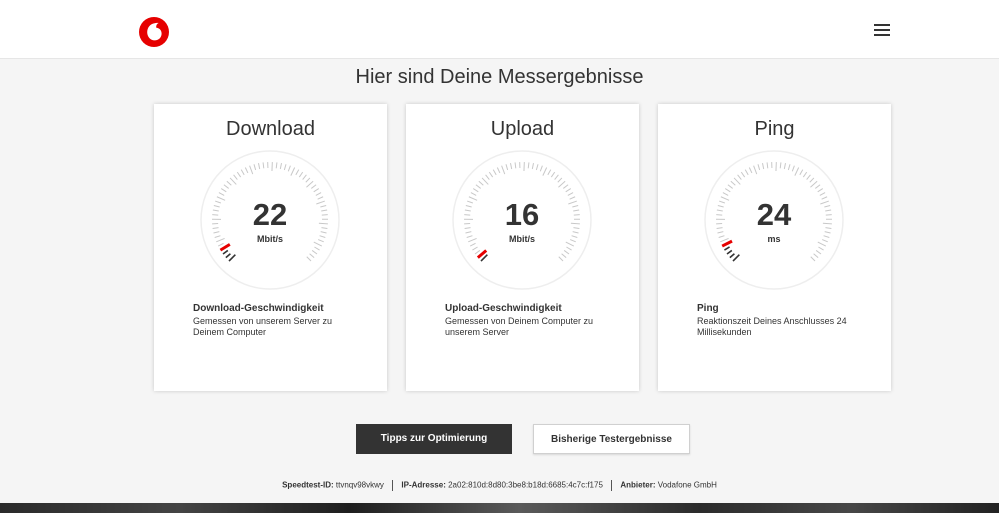  What do you see at coordinates (258, 308) in the screenshot?
I see `description-heading: Download-Geschwindigkeit` at bounding box center [258, 308].